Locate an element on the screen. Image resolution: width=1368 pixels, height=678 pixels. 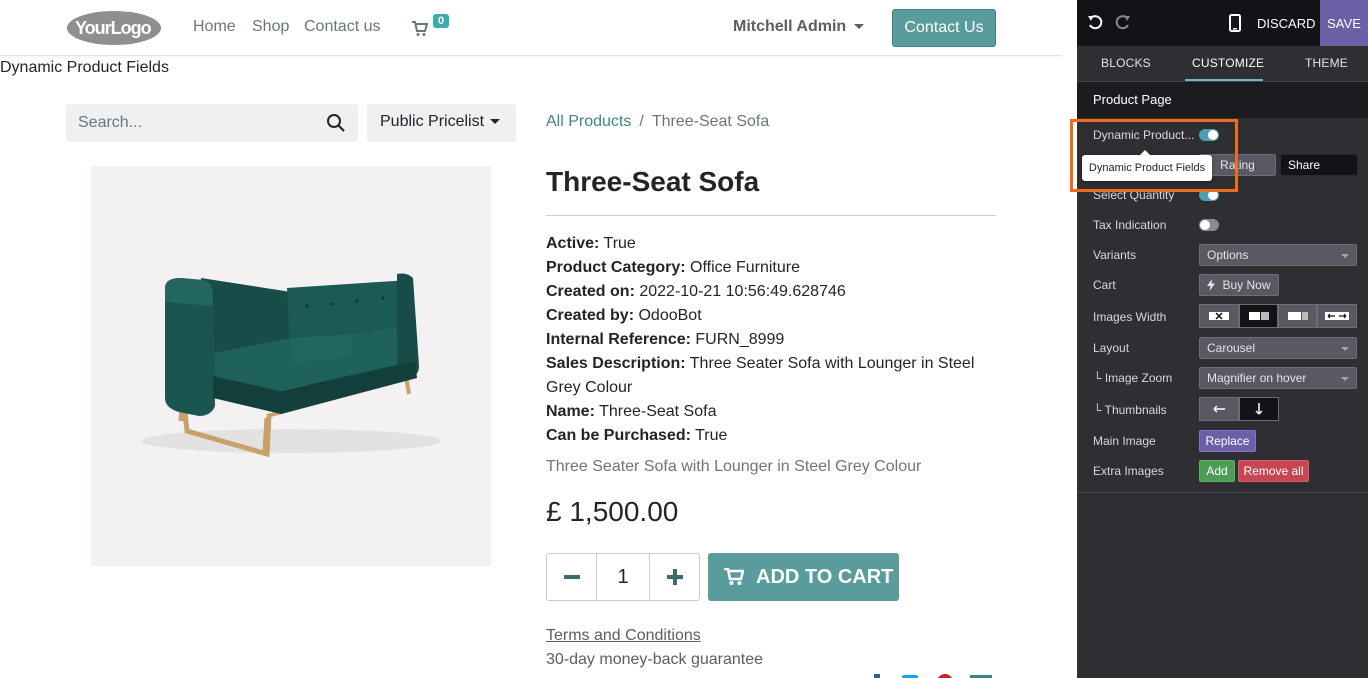
images-width-none is located at coordinates (1219, 316).